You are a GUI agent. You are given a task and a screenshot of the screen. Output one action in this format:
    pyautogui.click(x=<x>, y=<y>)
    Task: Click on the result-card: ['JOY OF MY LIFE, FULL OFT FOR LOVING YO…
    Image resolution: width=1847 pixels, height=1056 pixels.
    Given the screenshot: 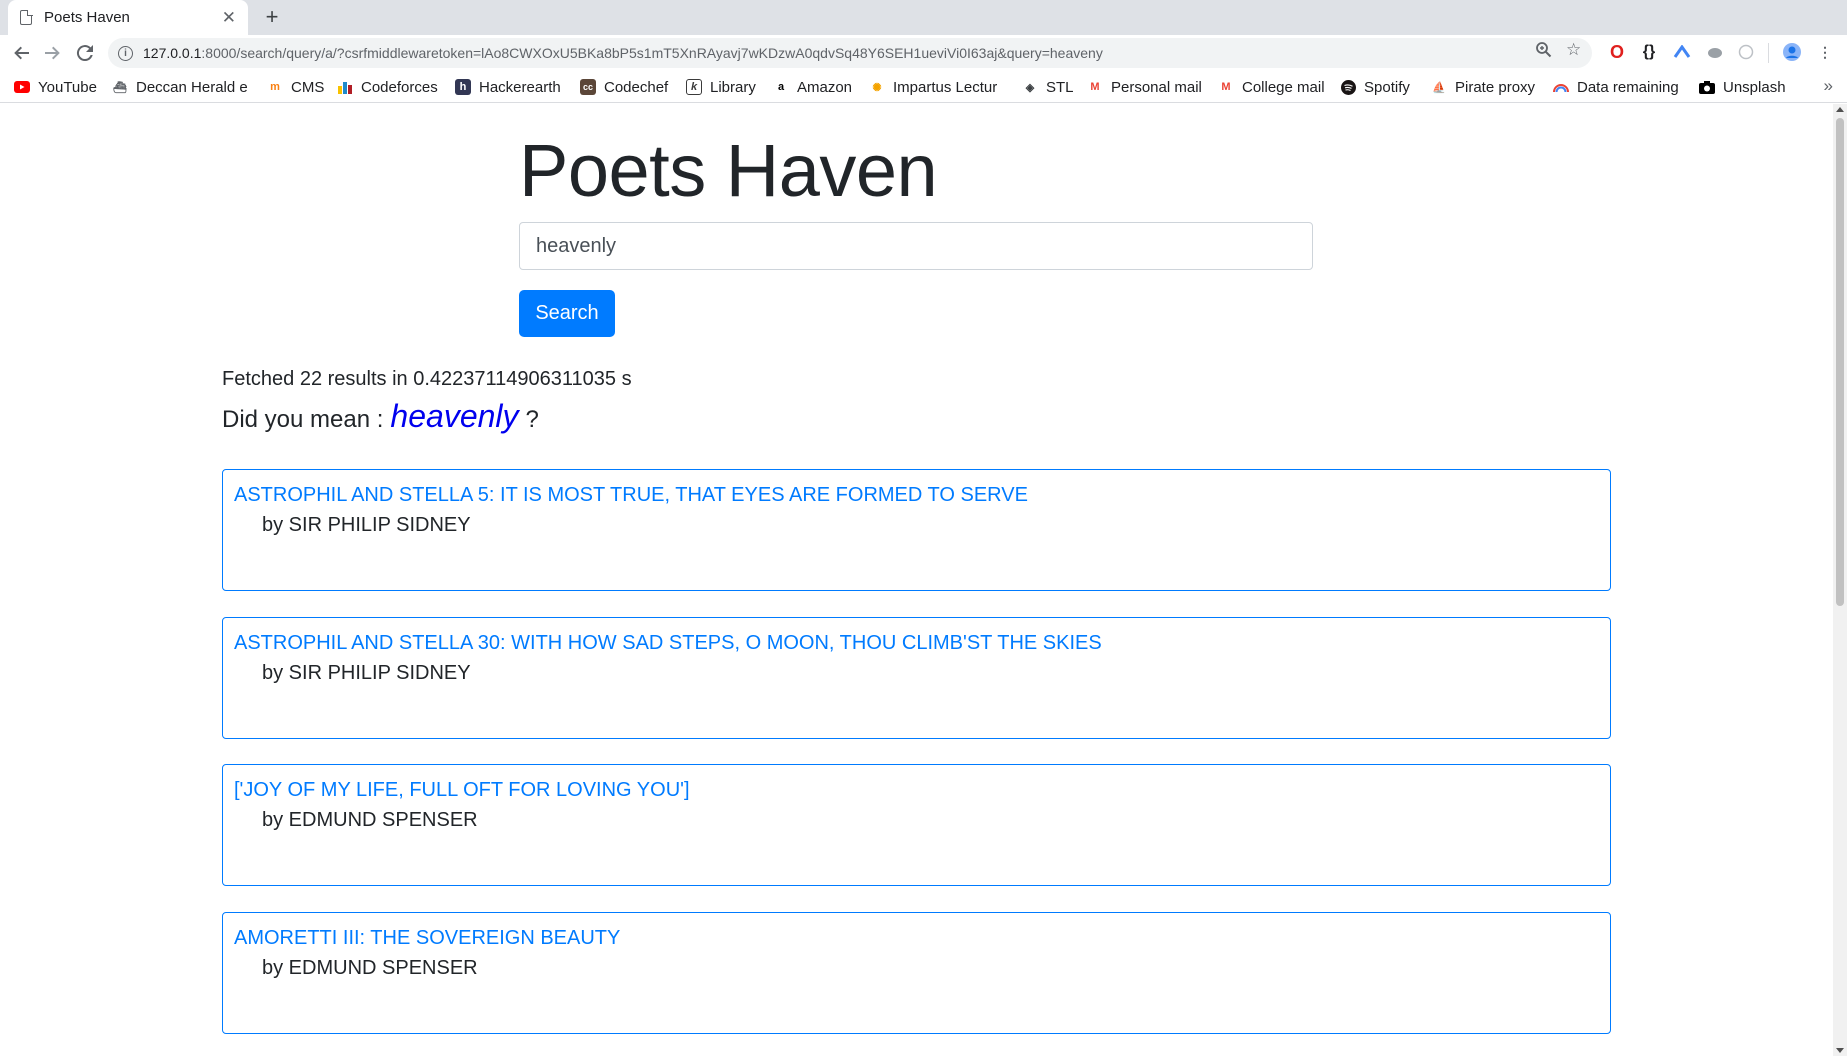 What is the action you would take?
    pyautogui.click(x=916, y=825)
    